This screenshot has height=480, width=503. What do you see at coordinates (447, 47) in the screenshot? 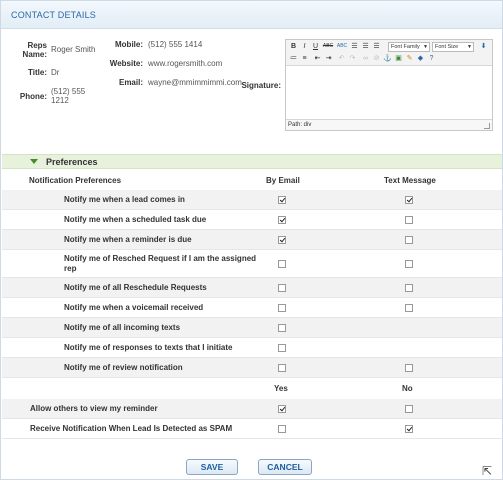
I see `font-size-value: Font Size` at bounding box center [447, 47].